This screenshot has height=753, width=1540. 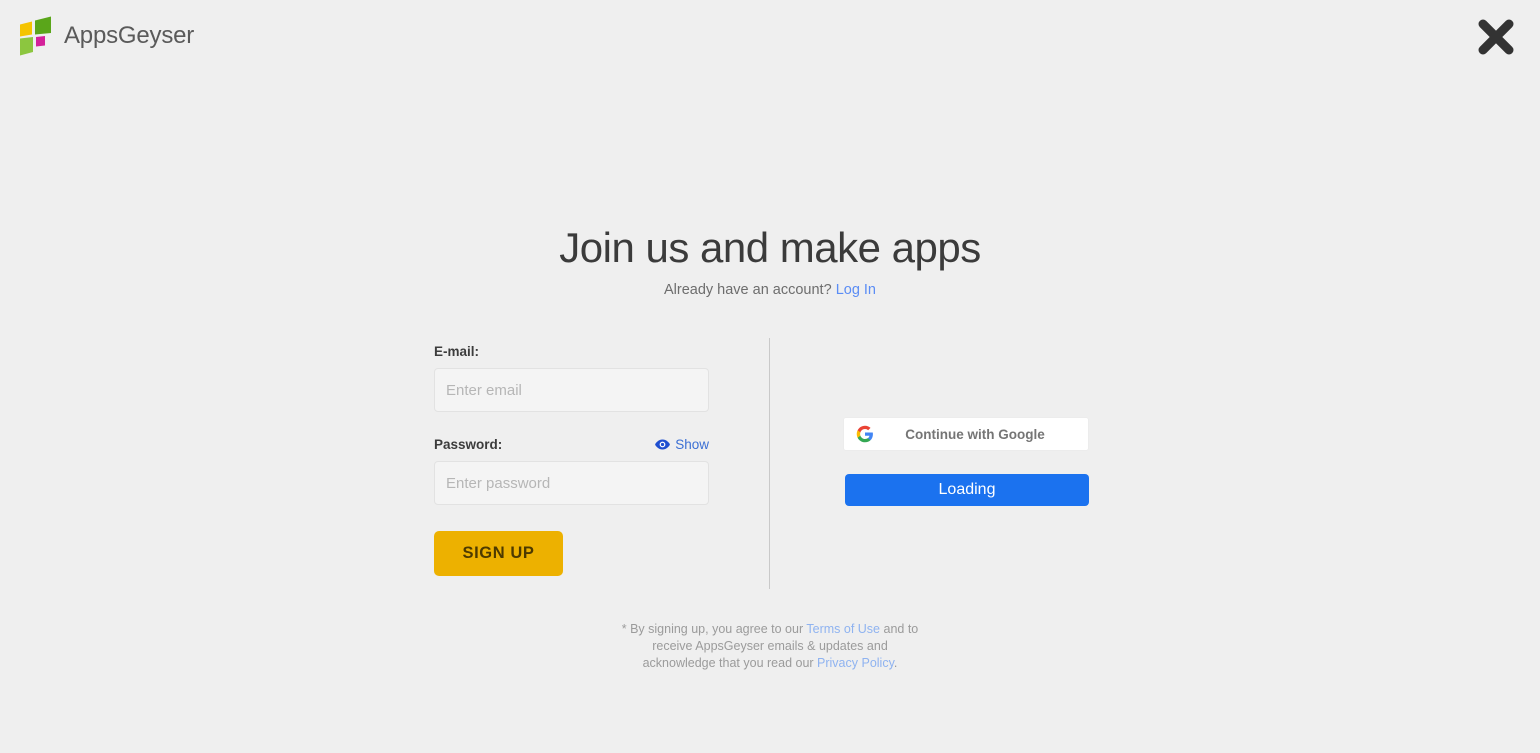 I want to click on continue-with-google-button: Continue with Google, so click(x=966, y=434).